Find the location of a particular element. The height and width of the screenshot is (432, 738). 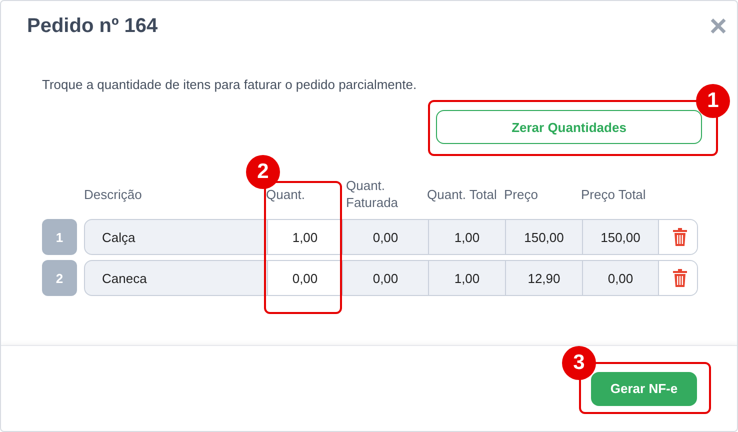

generate-invoice-button: Gerar NF-e is located at coordinates (644, 389).